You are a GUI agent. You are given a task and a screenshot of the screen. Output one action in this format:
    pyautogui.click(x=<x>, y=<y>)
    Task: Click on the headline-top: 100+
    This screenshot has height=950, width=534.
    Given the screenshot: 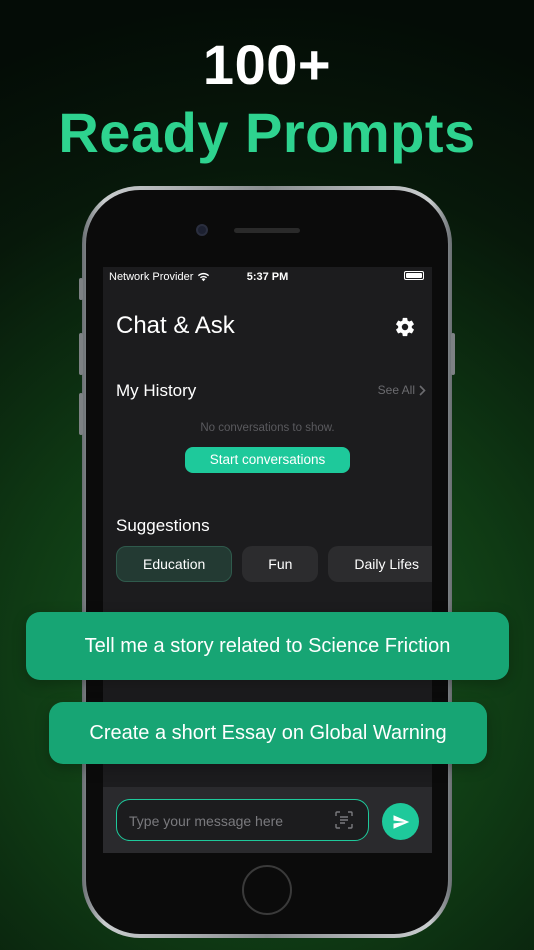 What is the action you would take?
    pyautogui.click(x=267, y=64)
    